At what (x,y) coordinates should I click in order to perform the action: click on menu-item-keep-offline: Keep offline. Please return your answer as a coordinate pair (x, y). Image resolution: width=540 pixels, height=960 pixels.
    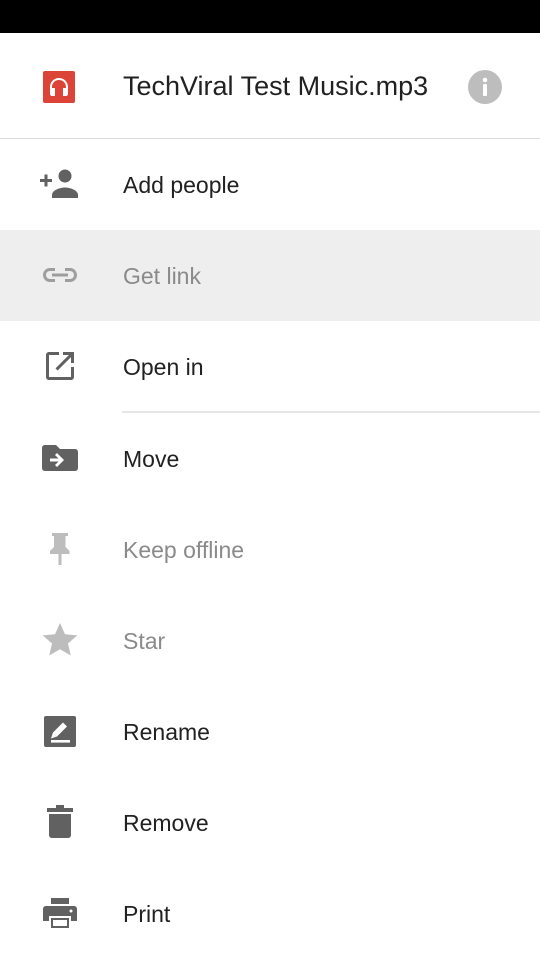
    Looking at the image, I should click on (270, 549).